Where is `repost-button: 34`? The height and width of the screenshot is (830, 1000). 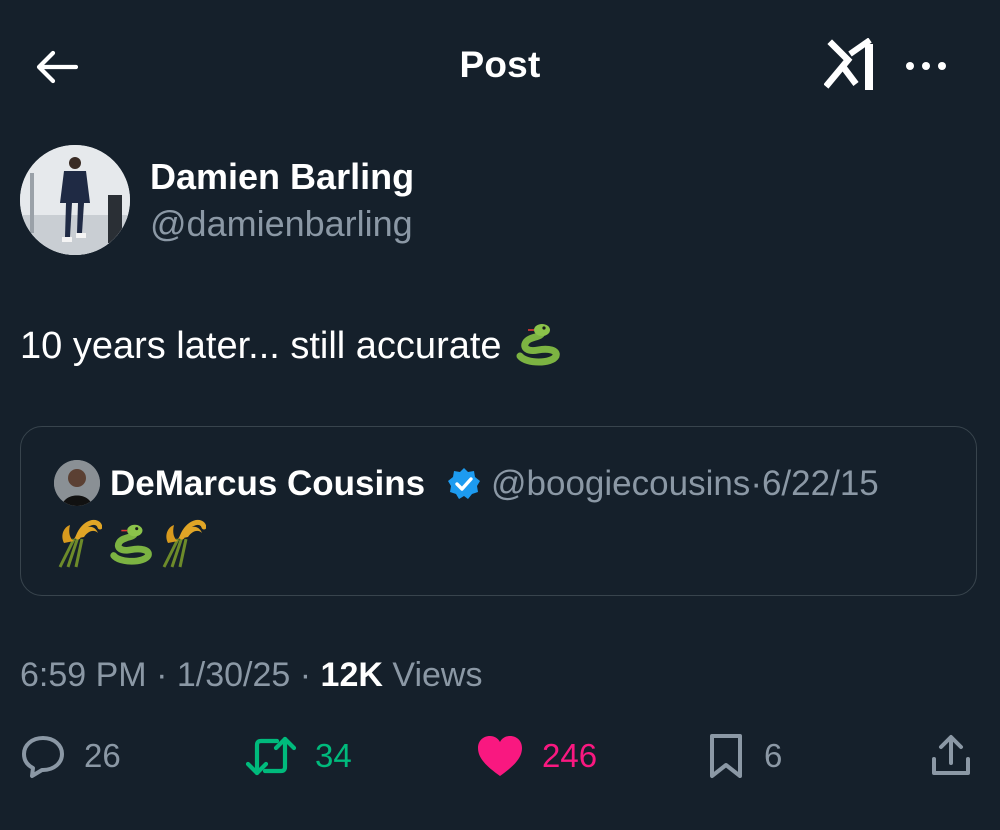
repost-button: 34 is located at coordinates (298, 756).